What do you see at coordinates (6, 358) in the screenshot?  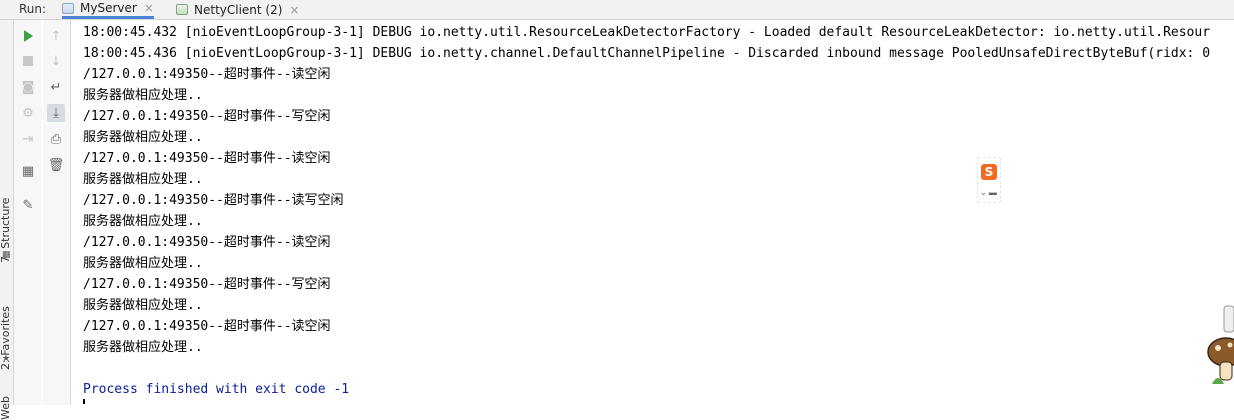 I see `star-icon: ★` at bounding box center [6, 358].